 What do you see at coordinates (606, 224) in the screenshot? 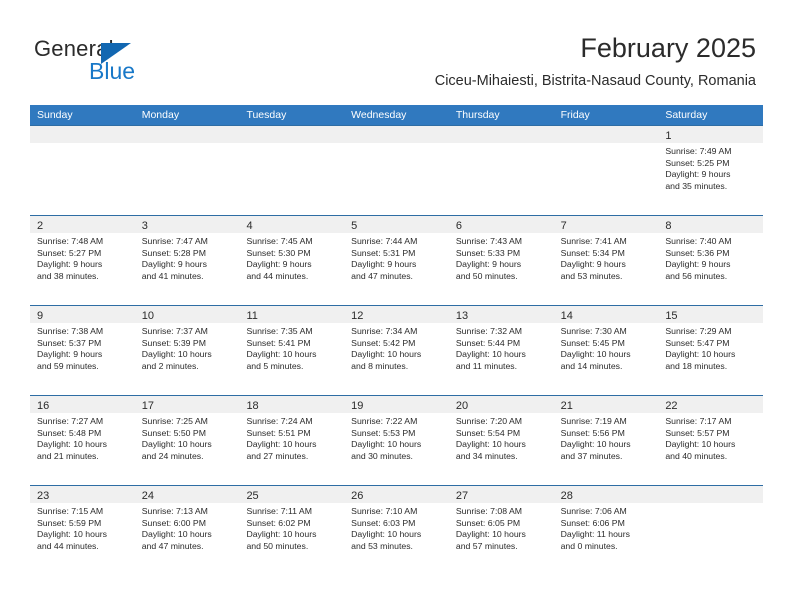
I see `day-number-band: 7` at bounding box center [606, 224].